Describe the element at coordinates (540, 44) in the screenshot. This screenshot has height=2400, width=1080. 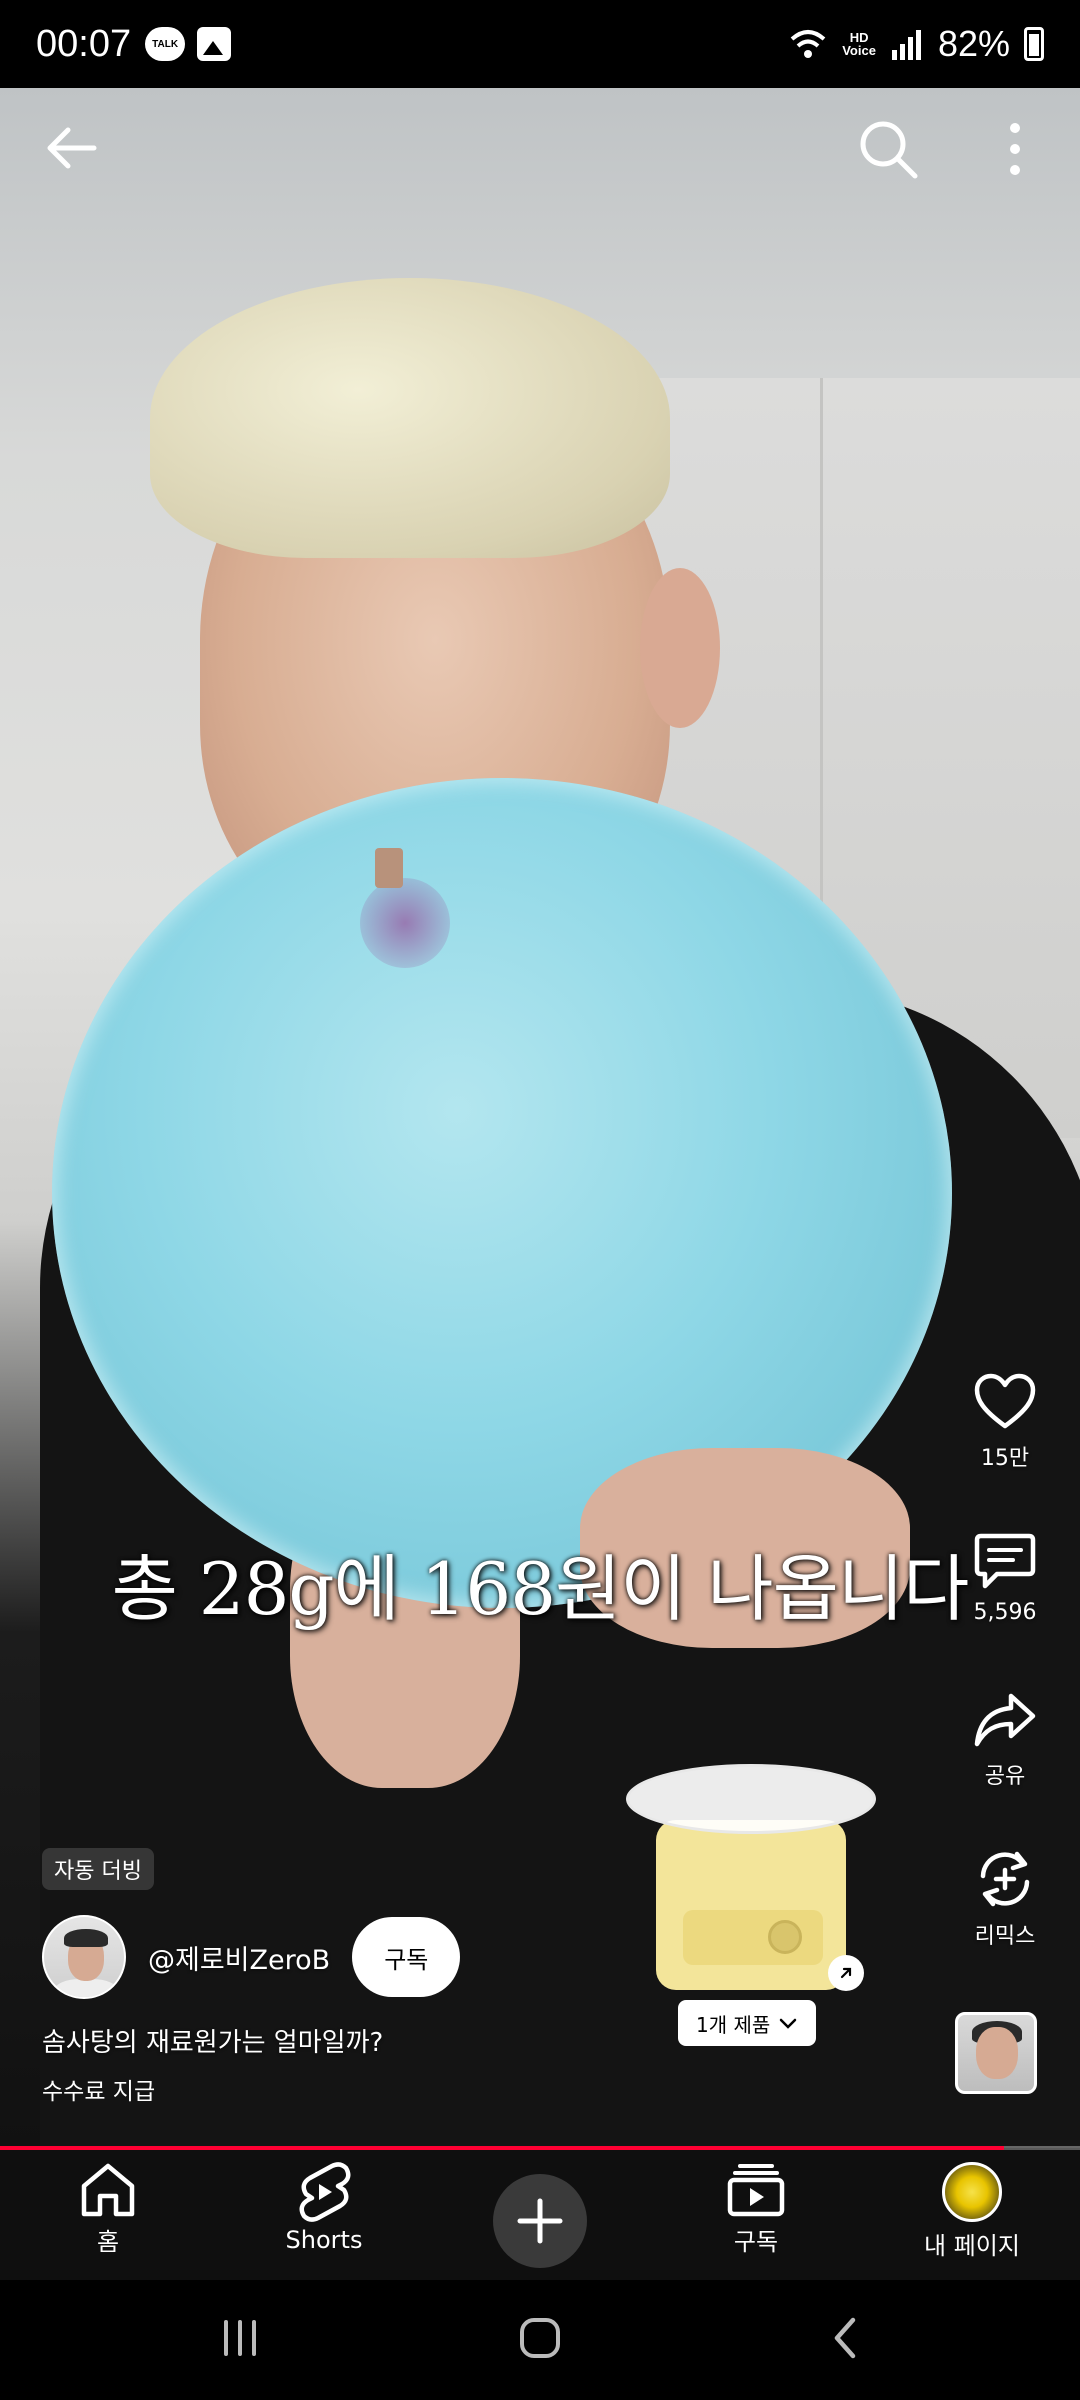
I see `status-bar: 00:07 TALK HD Voice 82%` at that location.